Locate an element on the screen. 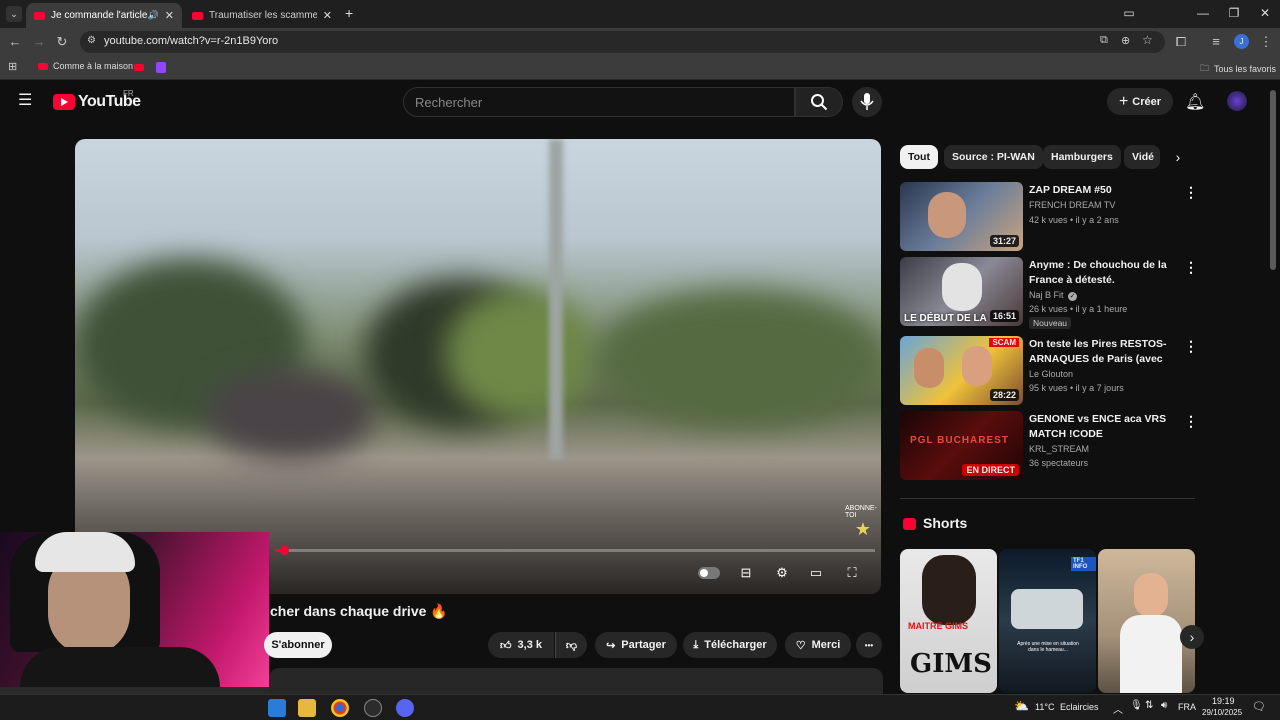 The width and height of the screenshot is (1280, 720). tab-active: Je commande l'article le plu 🔊 ✕ is located at coordinates (104, 15).